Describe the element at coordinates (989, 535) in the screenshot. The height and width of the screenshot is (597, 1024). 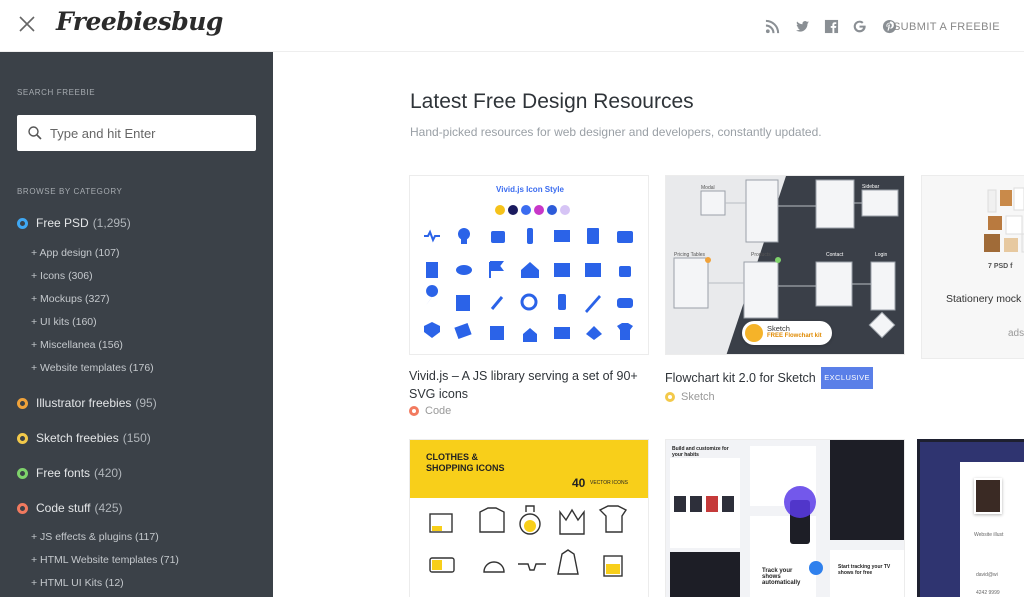
I see `profile-field: Website illust` at that location.